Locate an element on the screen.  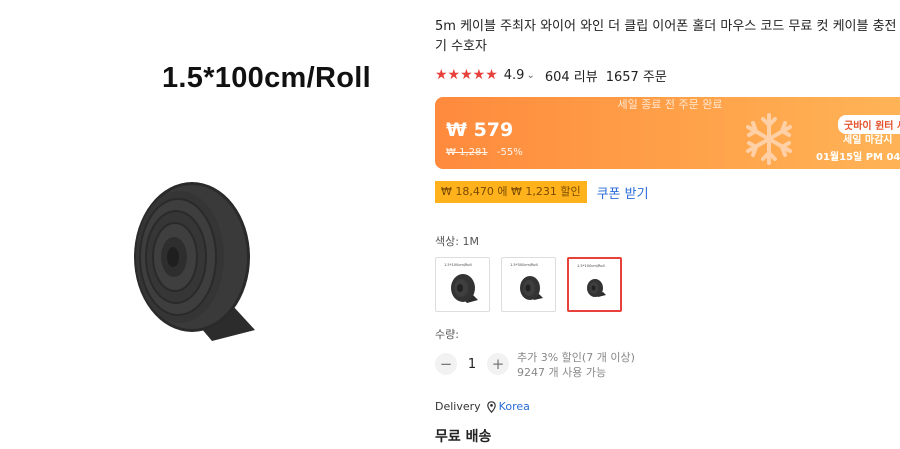
color-label: 색상: 1M is located at coordinates (457, 241).